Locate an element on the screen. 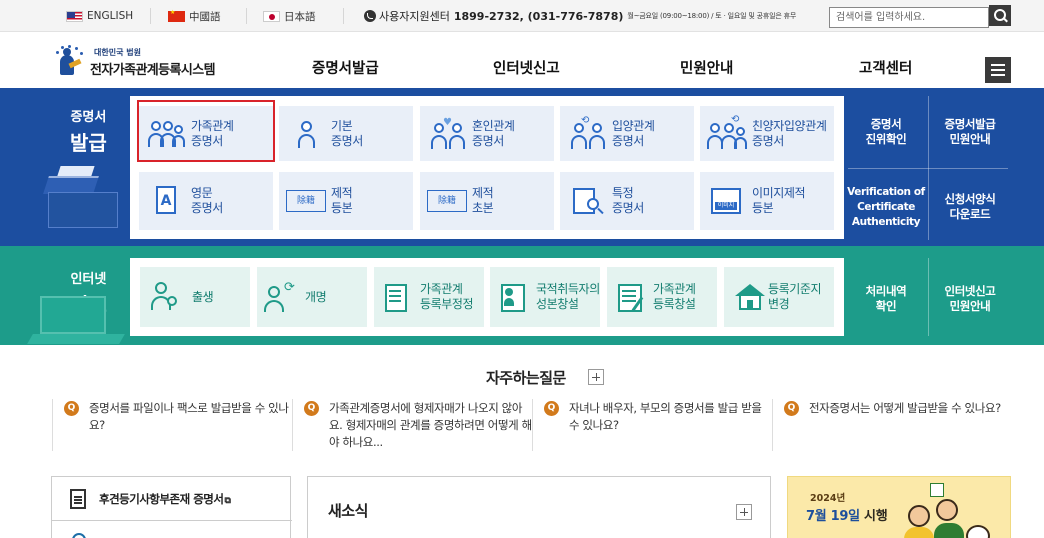 This screenshot has width=1044, height=538. search-button is located at coordinates (1000, 15).